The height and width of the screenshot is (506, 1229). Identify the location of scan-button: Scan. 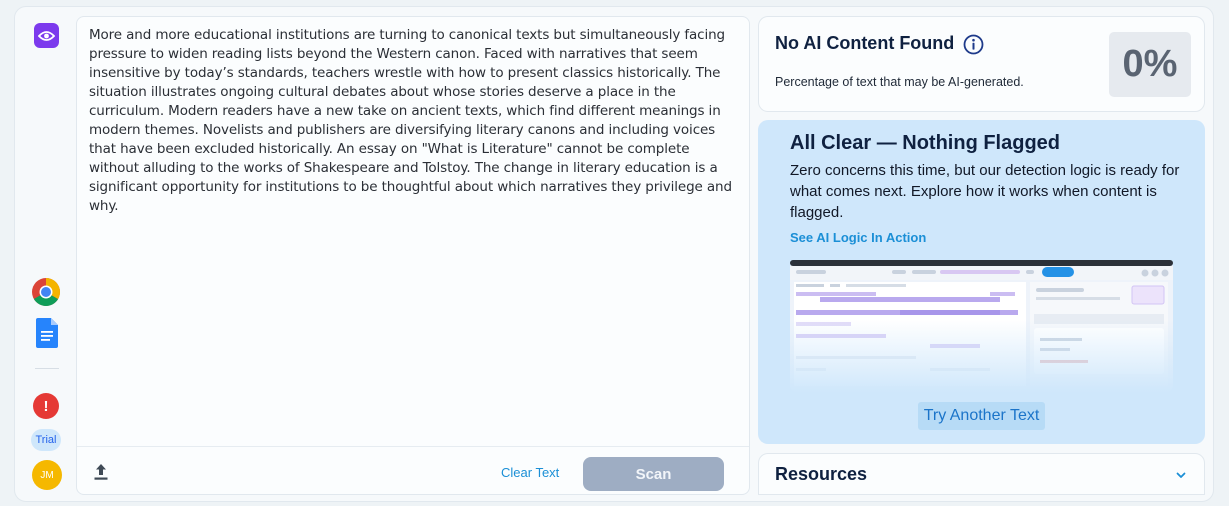
(653, 474).